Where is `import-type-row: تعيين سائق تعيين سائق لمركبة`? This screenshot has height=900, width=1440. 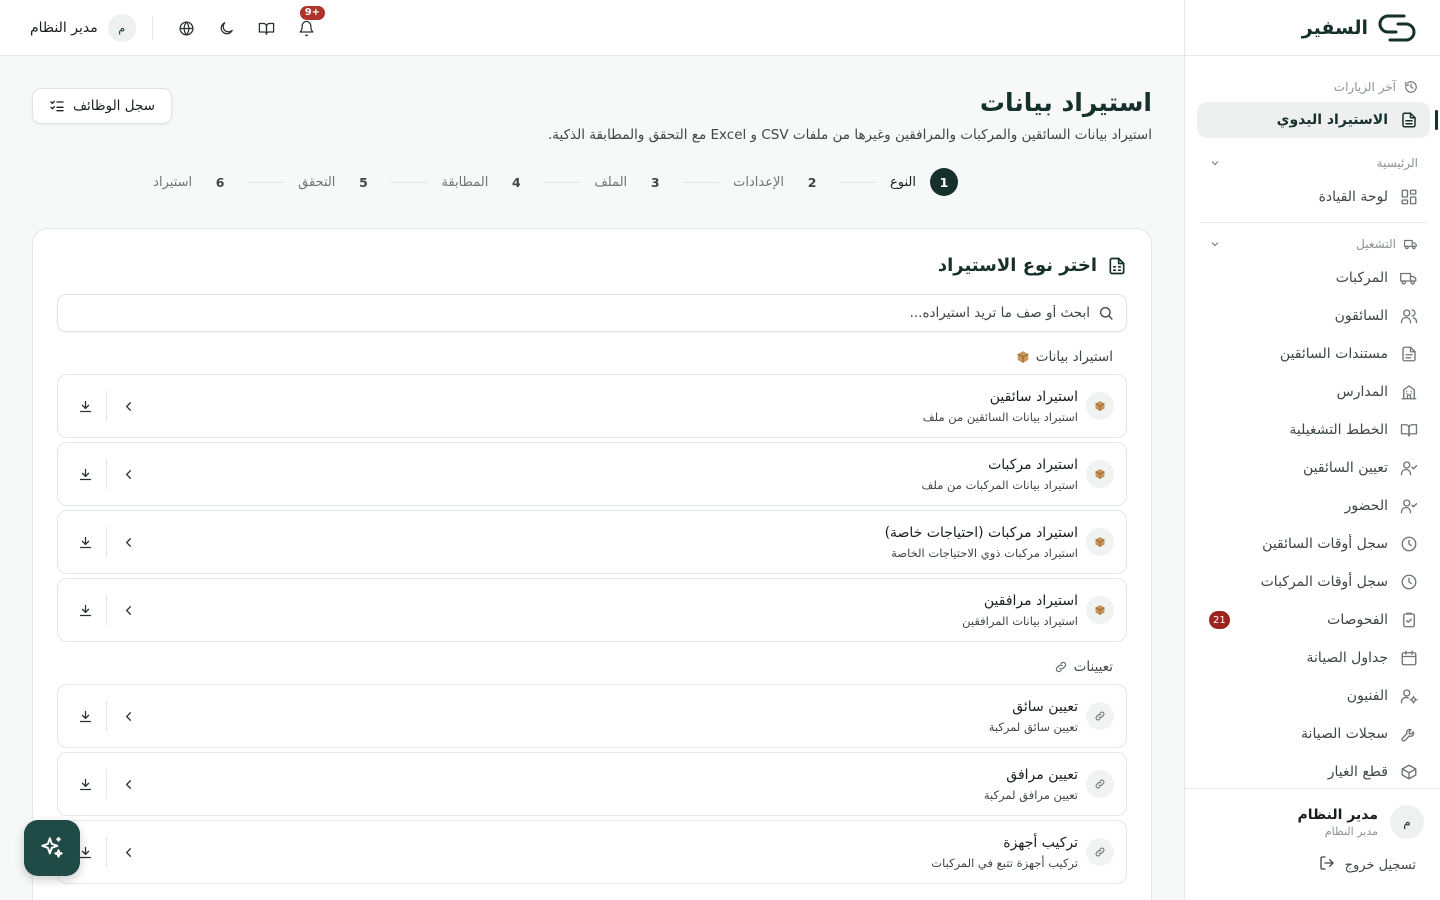 import-type-row: تعيين سائق تعيين سائق لمركبة is located at coordinates (592, 716).